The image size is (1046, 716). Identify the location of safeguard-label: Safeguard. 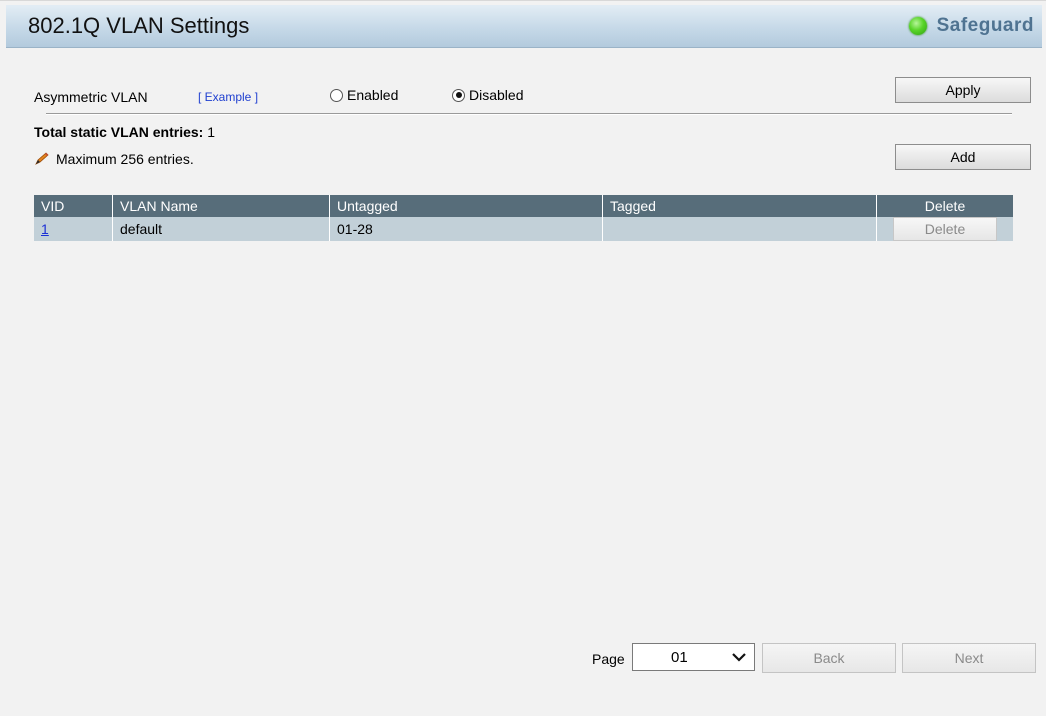
(985, 25).